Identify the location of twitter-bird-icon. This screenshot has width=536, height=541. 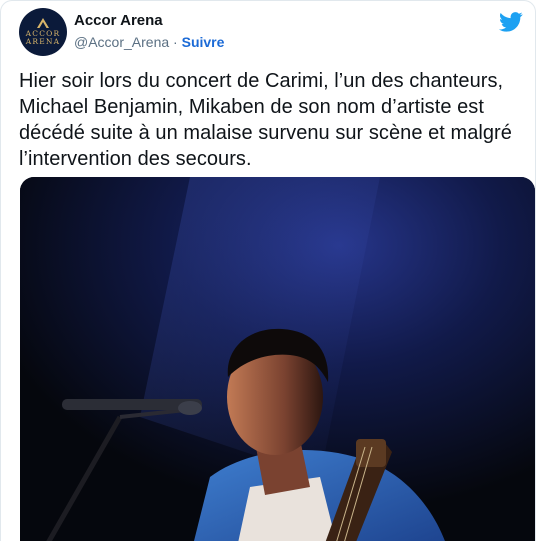
(511, 22).